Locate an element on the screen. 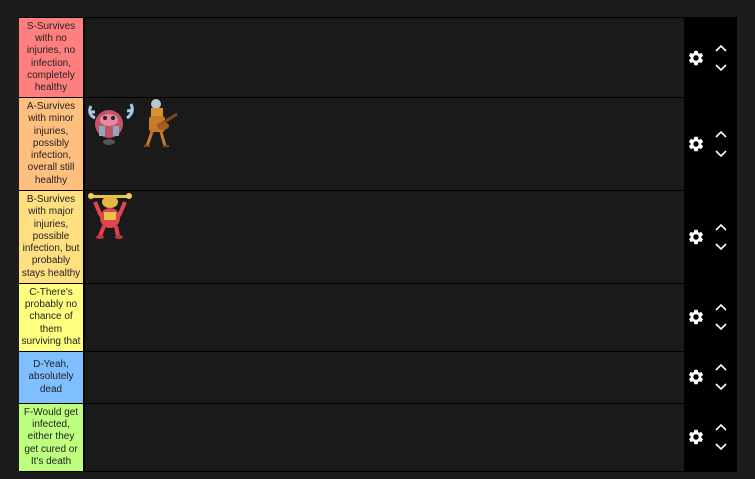  tier-row-d: D-Yeah, absolutely dead is located at coordinates (378, 377).